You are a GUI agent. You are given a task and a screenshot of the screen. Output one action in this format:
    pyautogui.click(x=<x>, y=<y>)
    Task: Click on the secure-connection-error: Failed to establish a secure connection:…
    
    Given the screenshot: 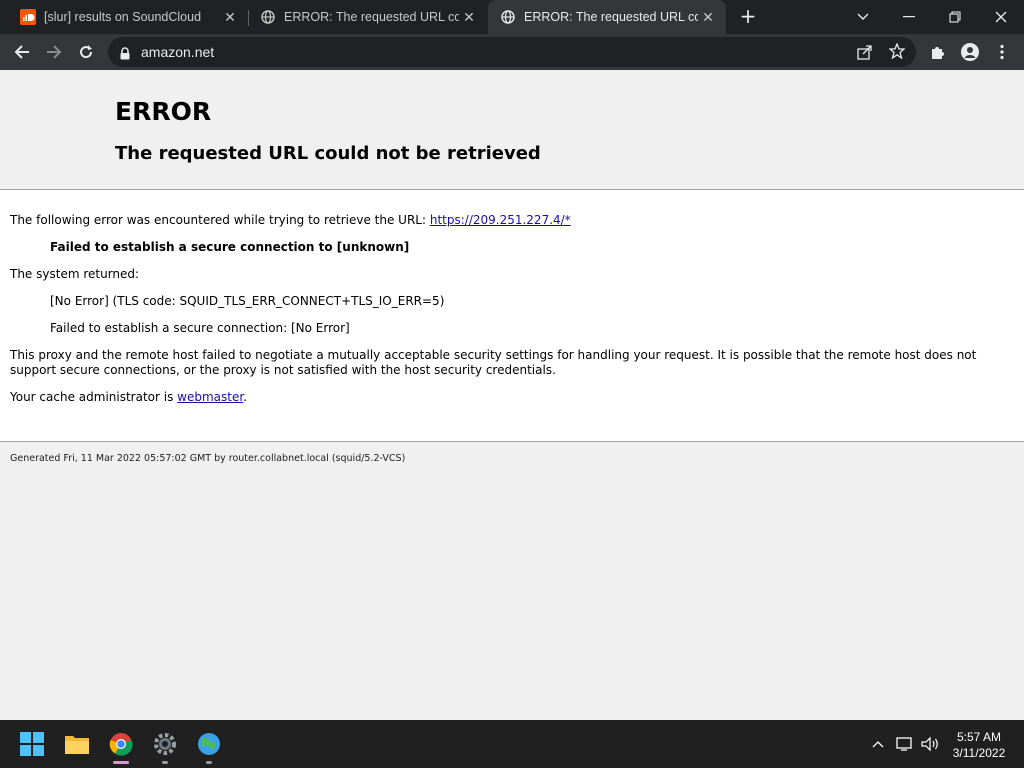 What is the action you would take?
    pyautogui.click(x=200, y=328)
    